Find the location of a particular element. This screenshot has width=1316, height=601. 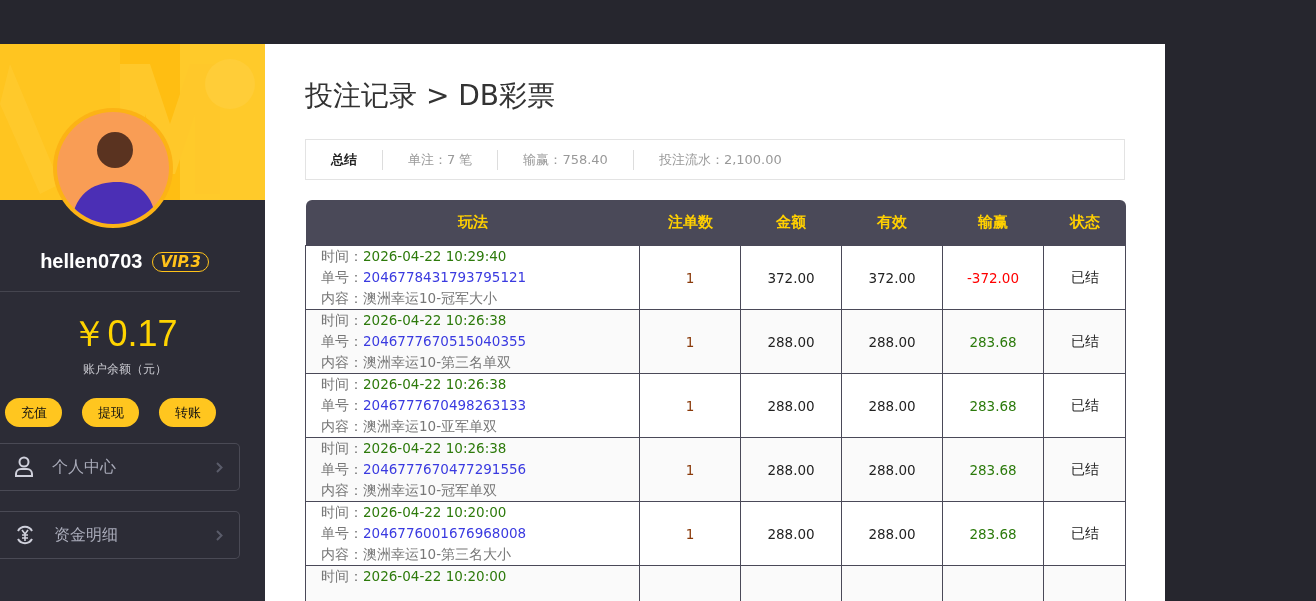

bet-content: 内容：澳洲幸运10-亚军单双 is located at coordinates (410, 426).